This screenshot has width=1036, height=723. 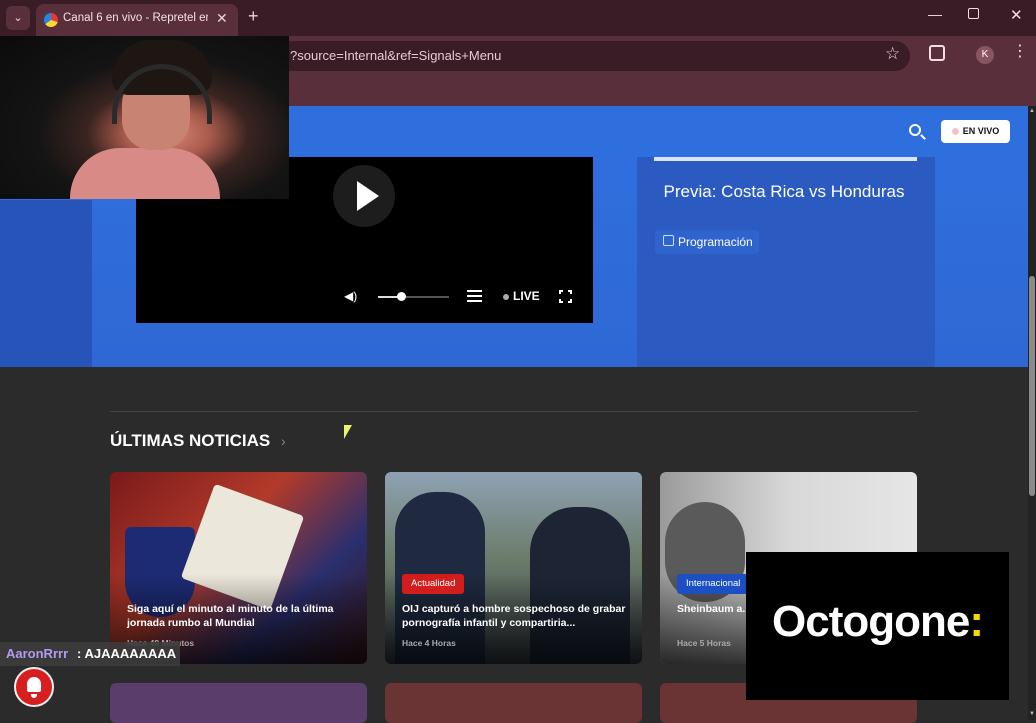 I want to click on card-time: Hace 4 Horas, so click(x=429, y=643).